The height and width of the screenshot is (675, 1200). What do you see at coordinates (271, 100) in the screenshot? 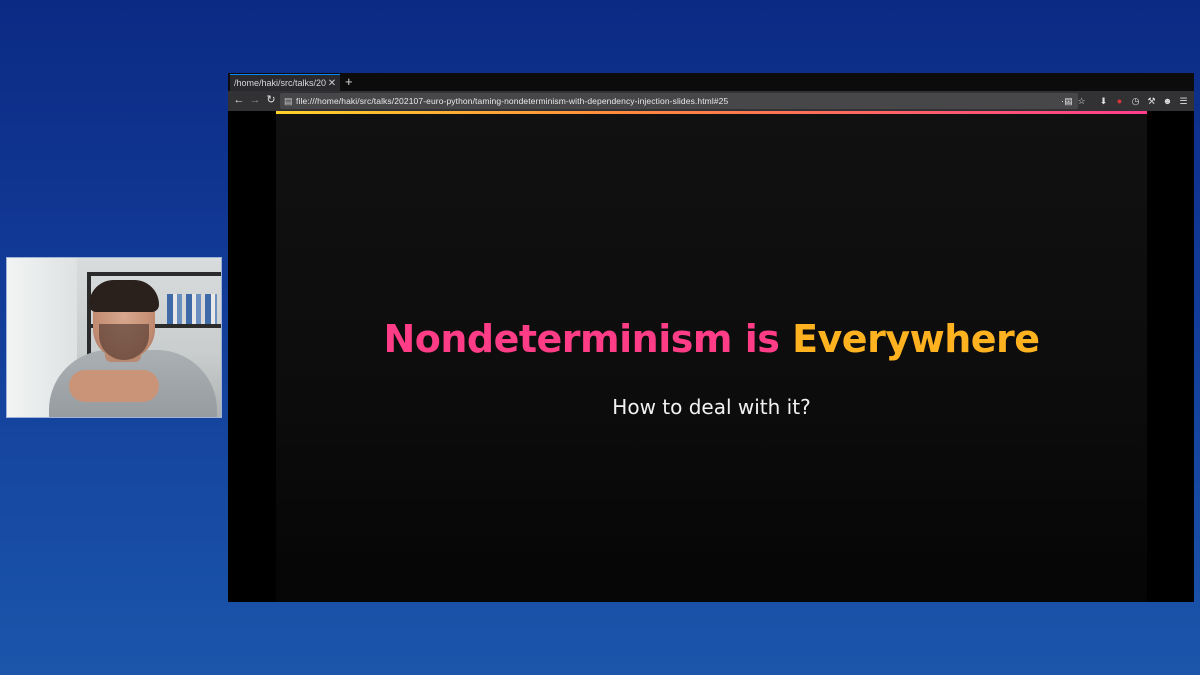
I see `reload-icon: ↻` at bounding box center [271, 100].